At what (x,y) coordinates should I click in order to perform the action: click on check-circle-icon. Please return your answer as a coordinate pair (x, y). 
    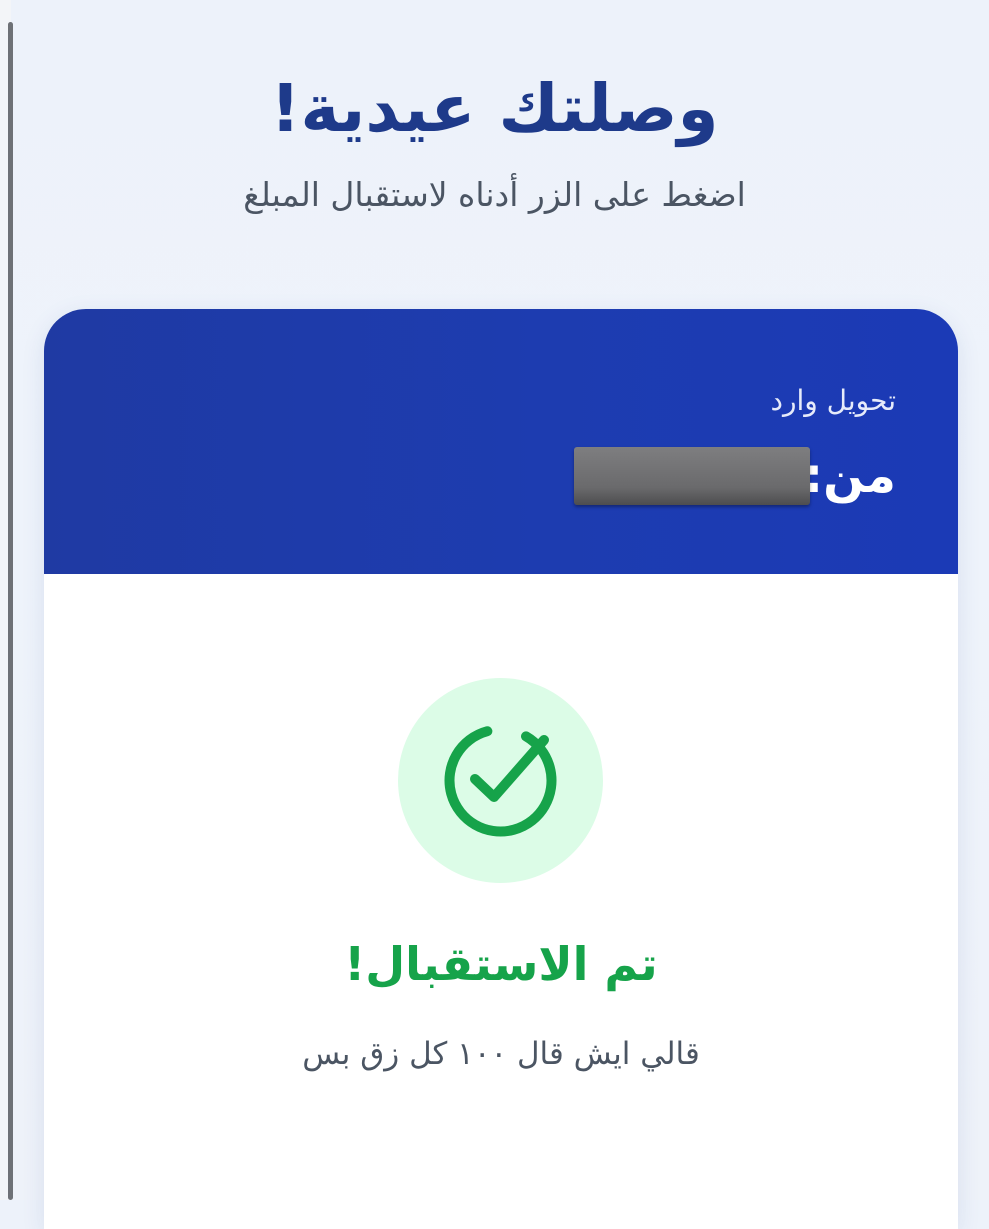
    Looking at the image, I should click on (500, 780).